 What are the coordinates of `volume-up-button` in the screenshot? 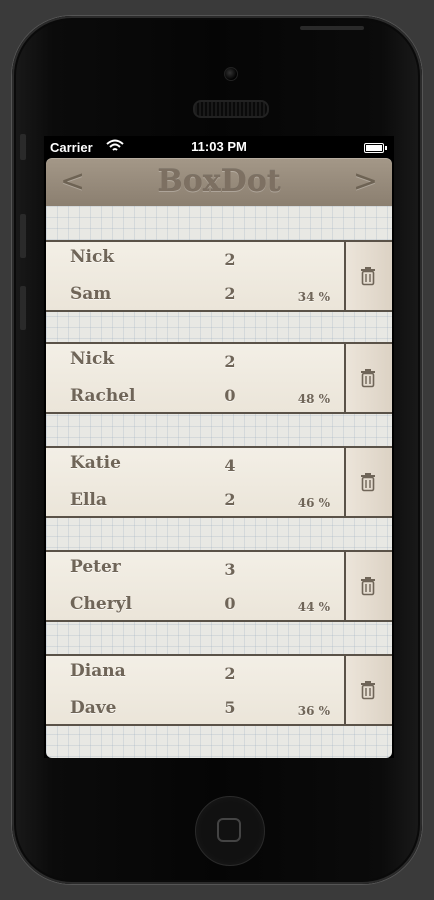 It's located at (23, 236).